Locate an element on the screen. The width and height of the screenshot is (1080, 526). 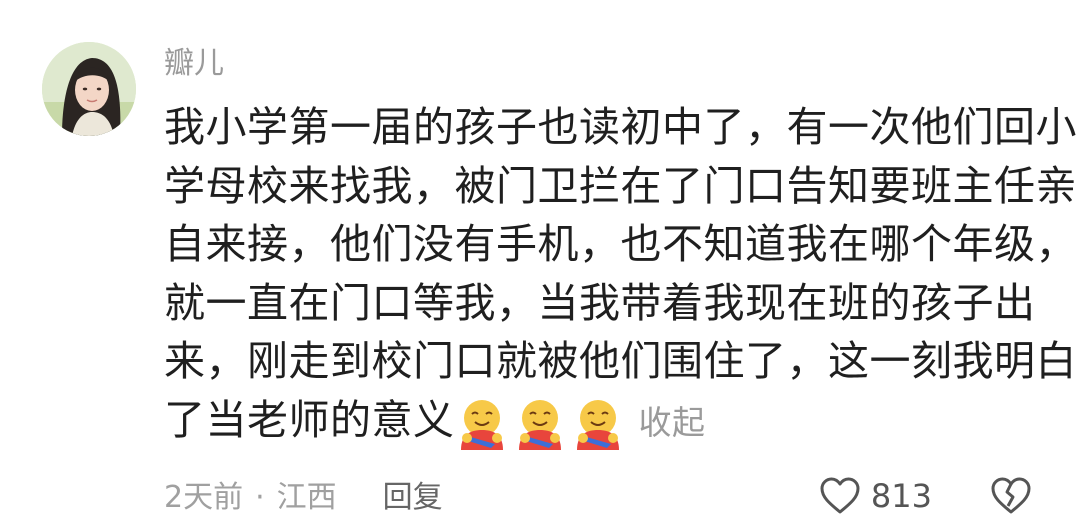
comment-line: 学母校来找我，被门卫拦在了门口告知要班主任亲 is located at coordinates (620, 185).